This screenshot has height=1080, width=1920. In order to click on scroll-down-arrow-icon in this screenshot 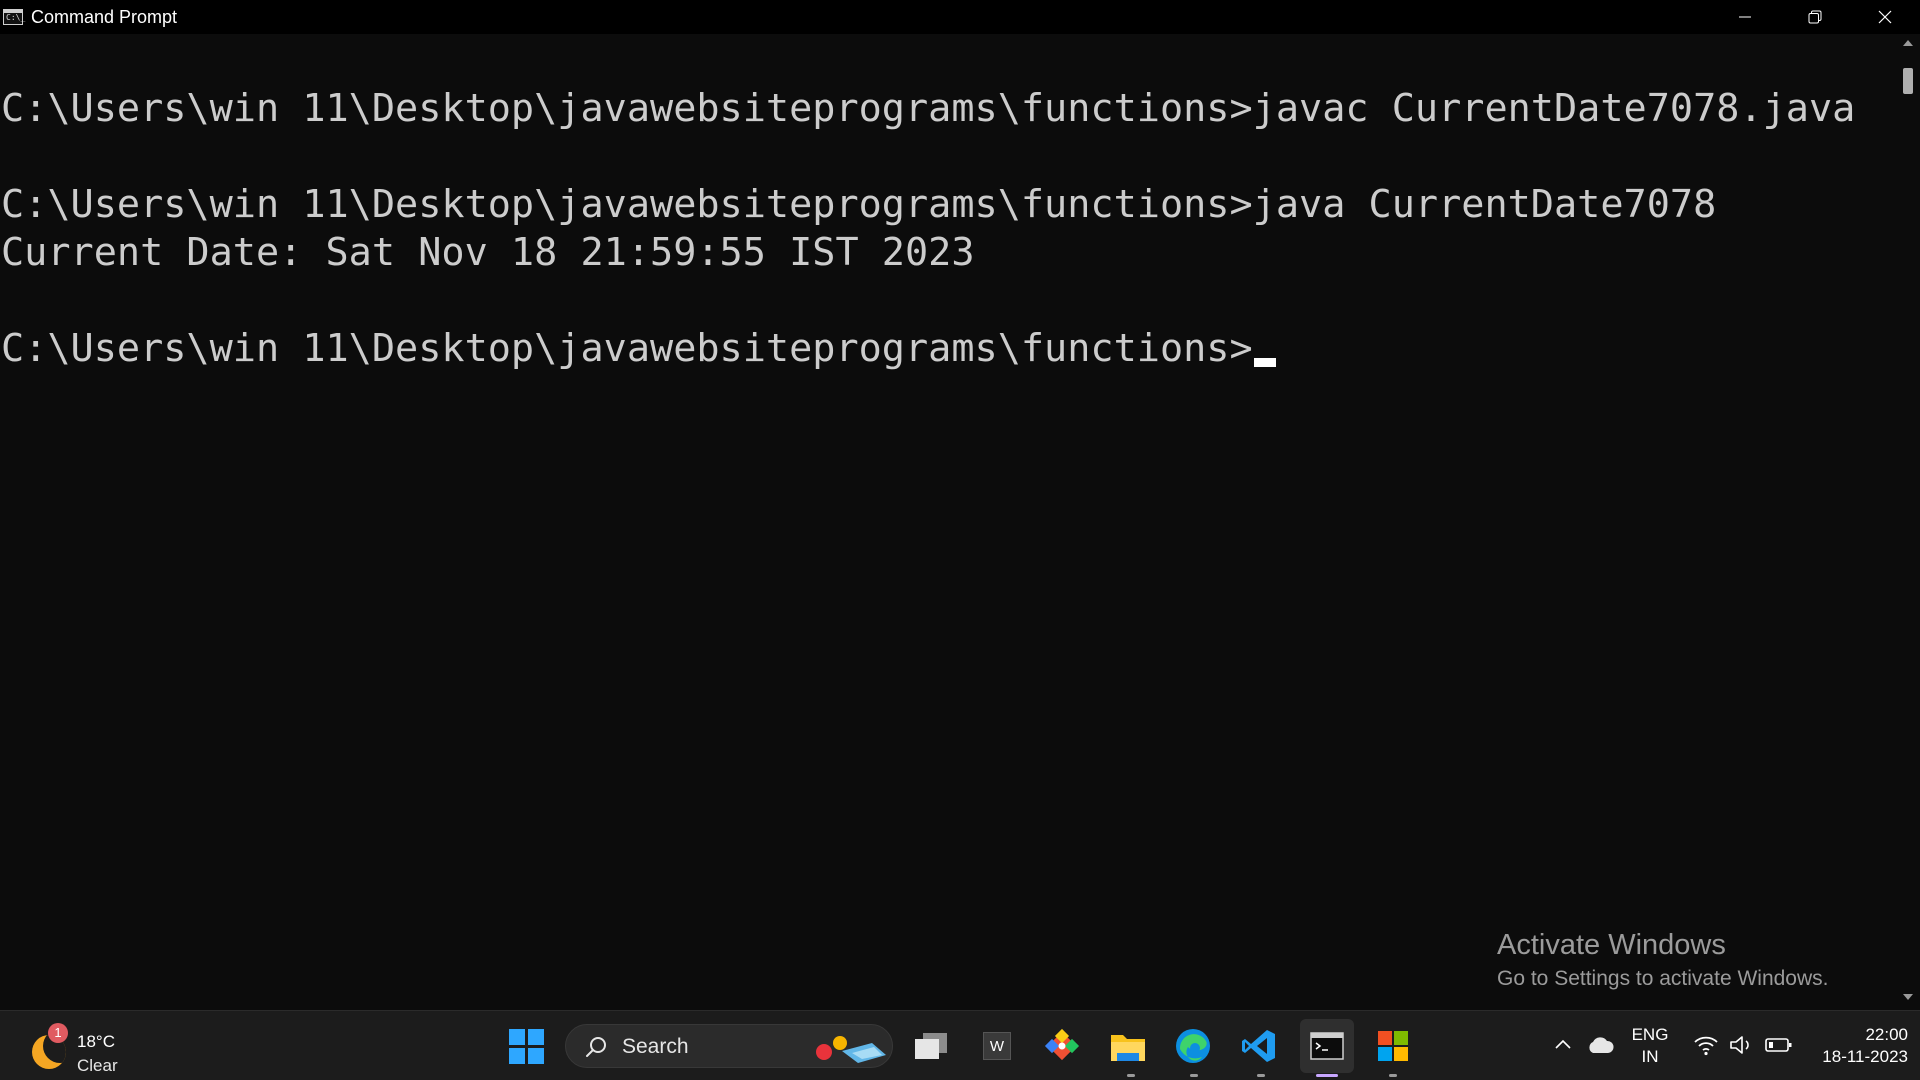, I will do `click(1908, 997)`.